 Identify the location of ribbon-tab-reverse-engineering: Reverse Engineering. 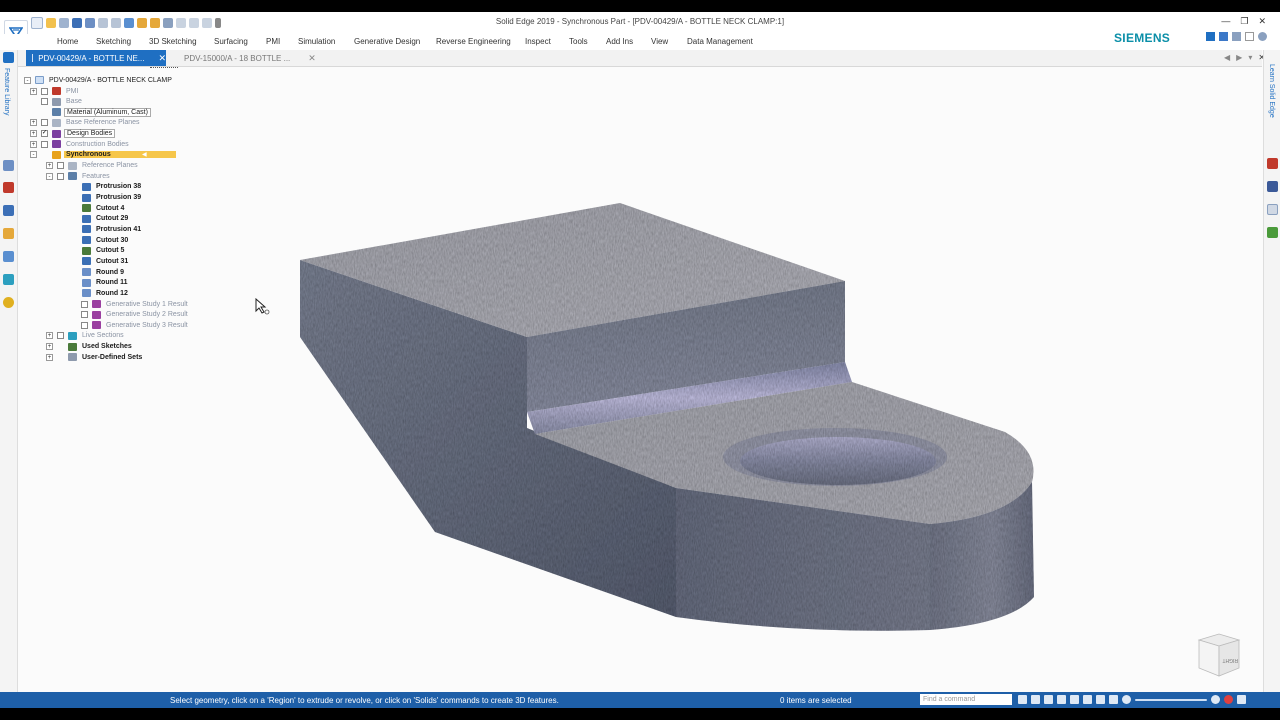
(473, 41).